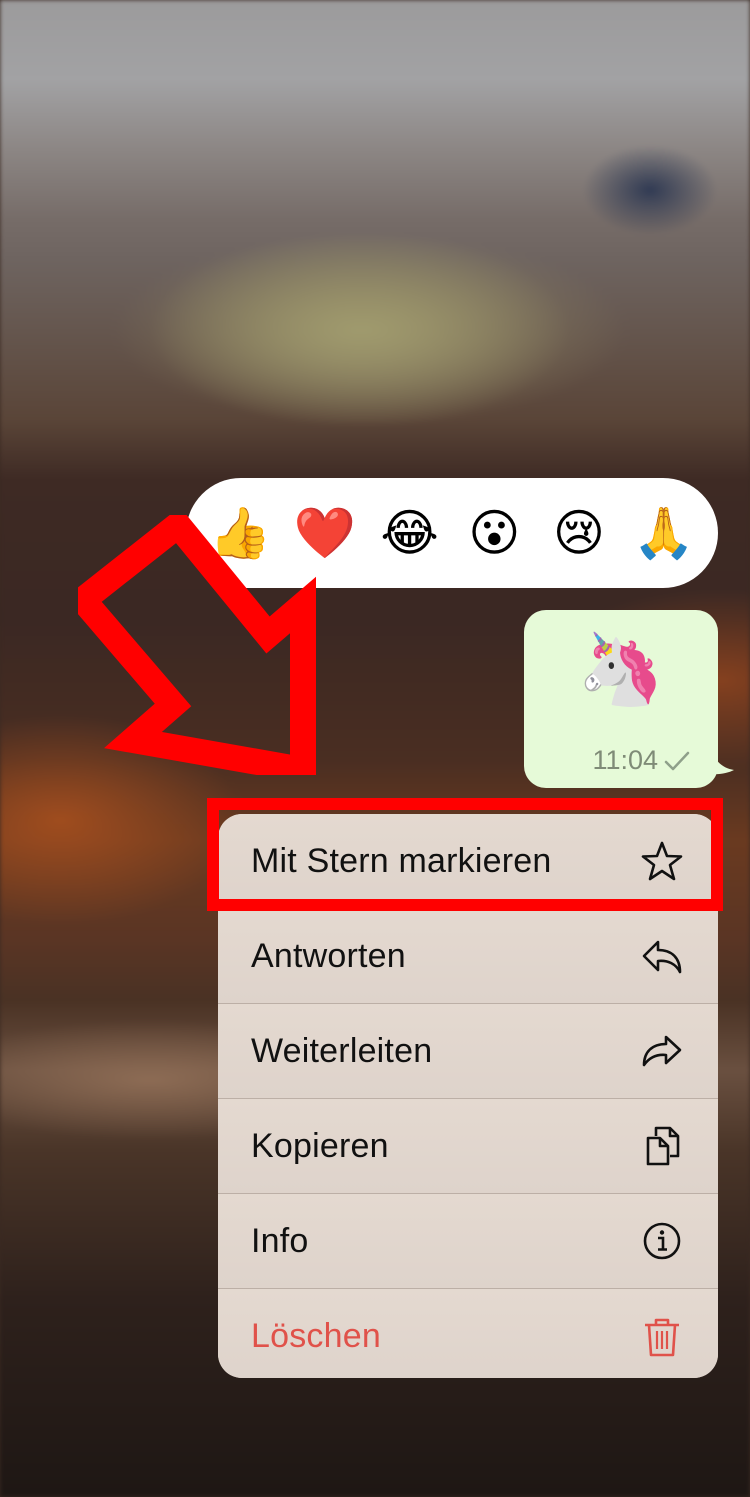 The height and width of the screenshot is (1497, 750). I want to click on reaction-tears-of-joy: 😂, so click(410, 533).